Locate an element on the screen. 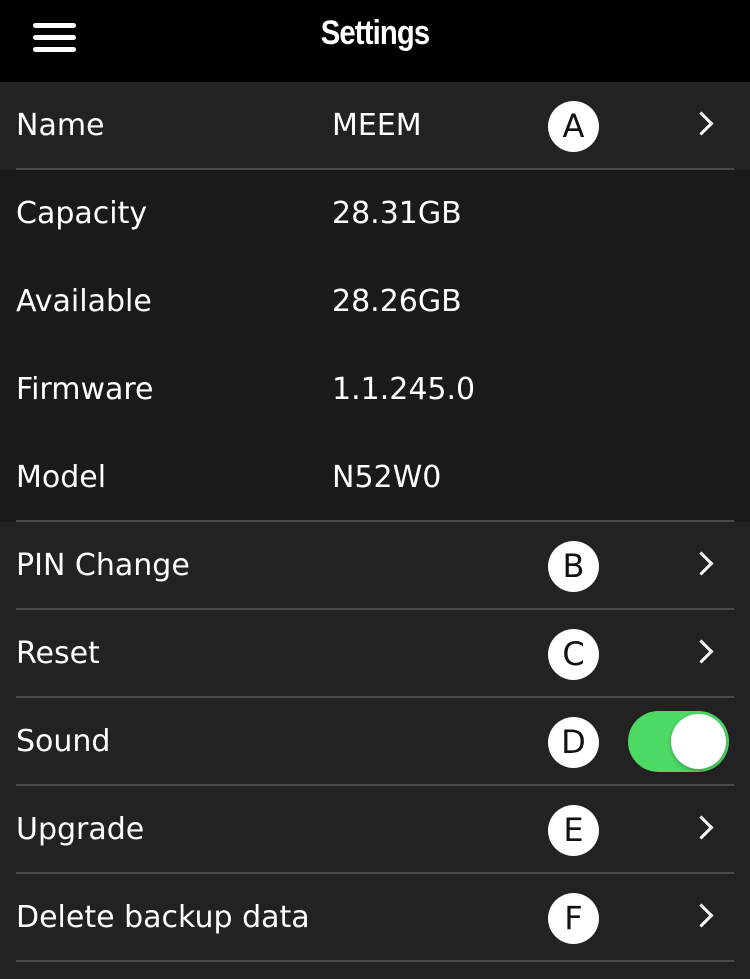 The image size is (750, 979). name-row: Name MEEM A is located at coordinates (375, 126).